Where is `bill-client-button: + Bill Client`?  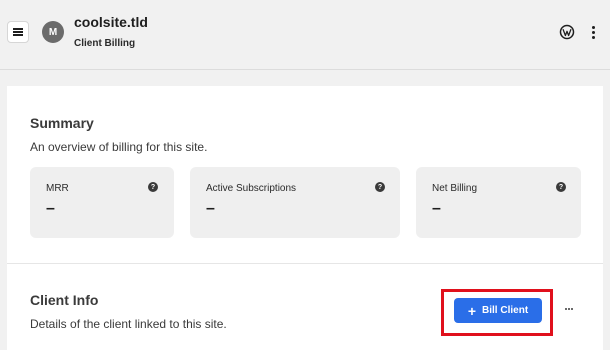 bill-client-button: + Bill Client is located at coordinates (498, 310).